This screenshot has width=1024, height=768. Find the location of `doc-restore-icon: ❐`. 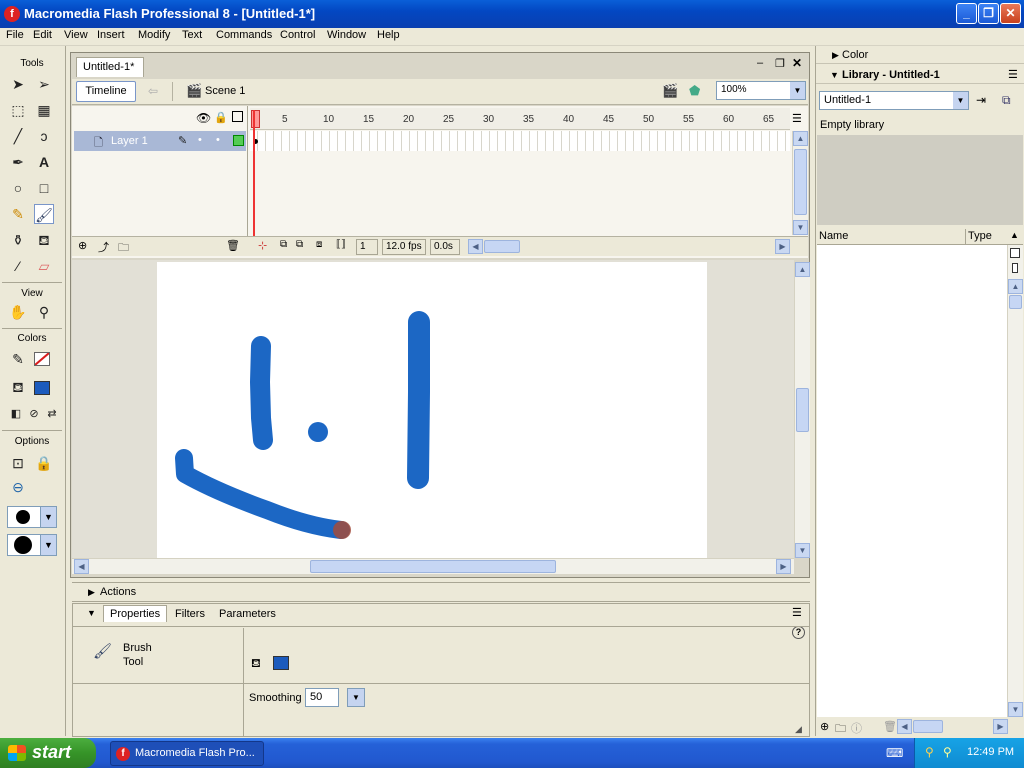

doc-restore-icon: ❐ is located at coordinates (780, 63).